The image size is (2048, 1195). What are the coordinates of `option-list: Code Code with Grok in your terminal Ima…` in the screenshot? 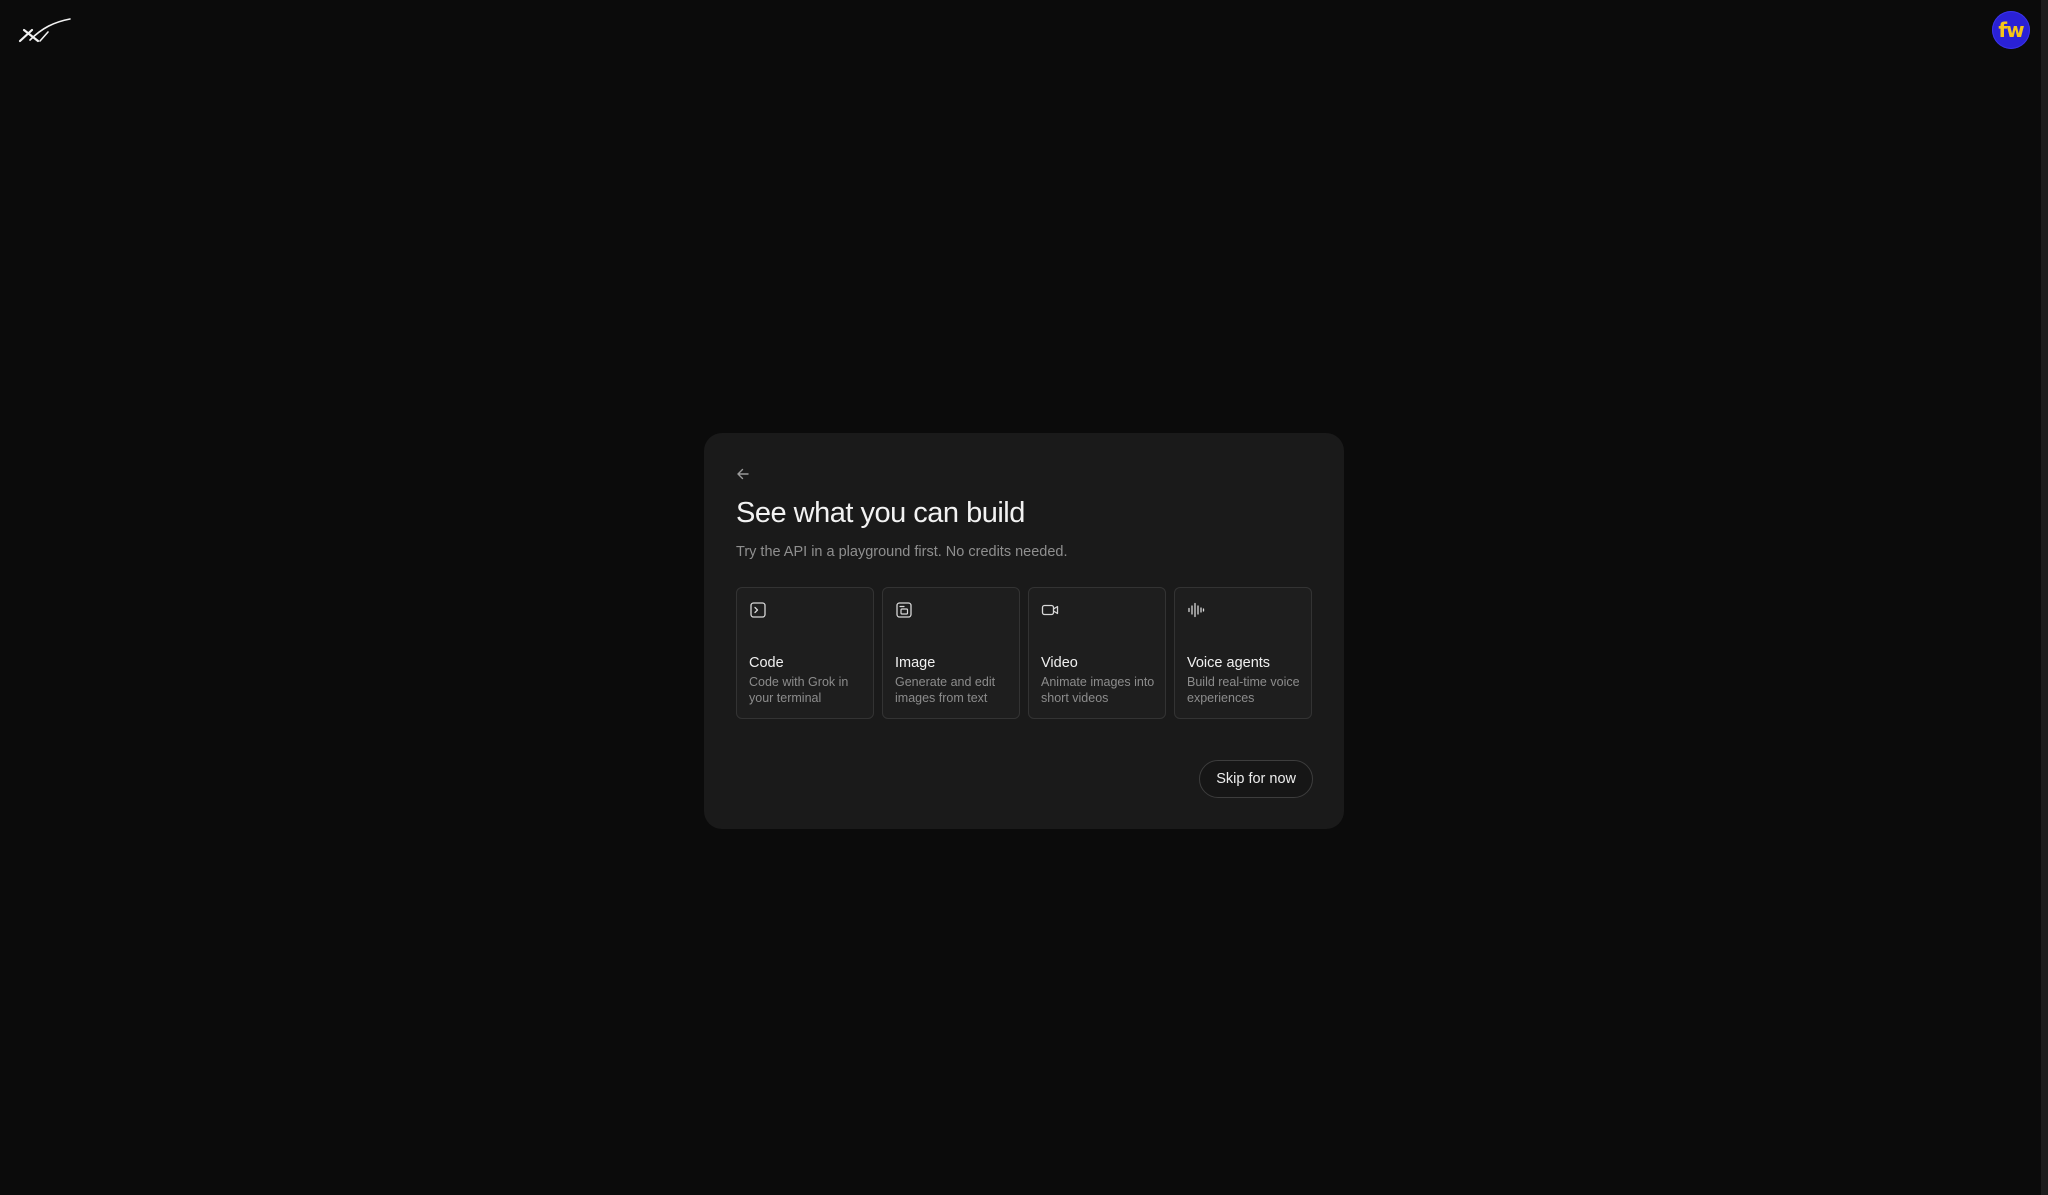 It's located at (1024, 653).